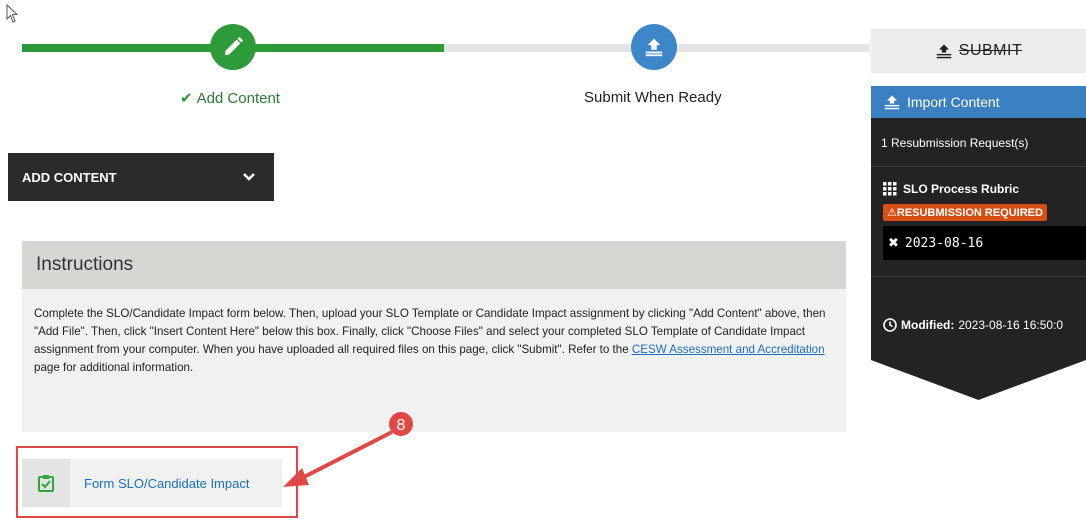 Image resolution: width=1086 pixels, height=519 pixels. What do you see at coordinates (653, 97) in the screenshot?
I see `step-submit-when-ready-label: Submit When Ready` at bounding box center [653, 97].